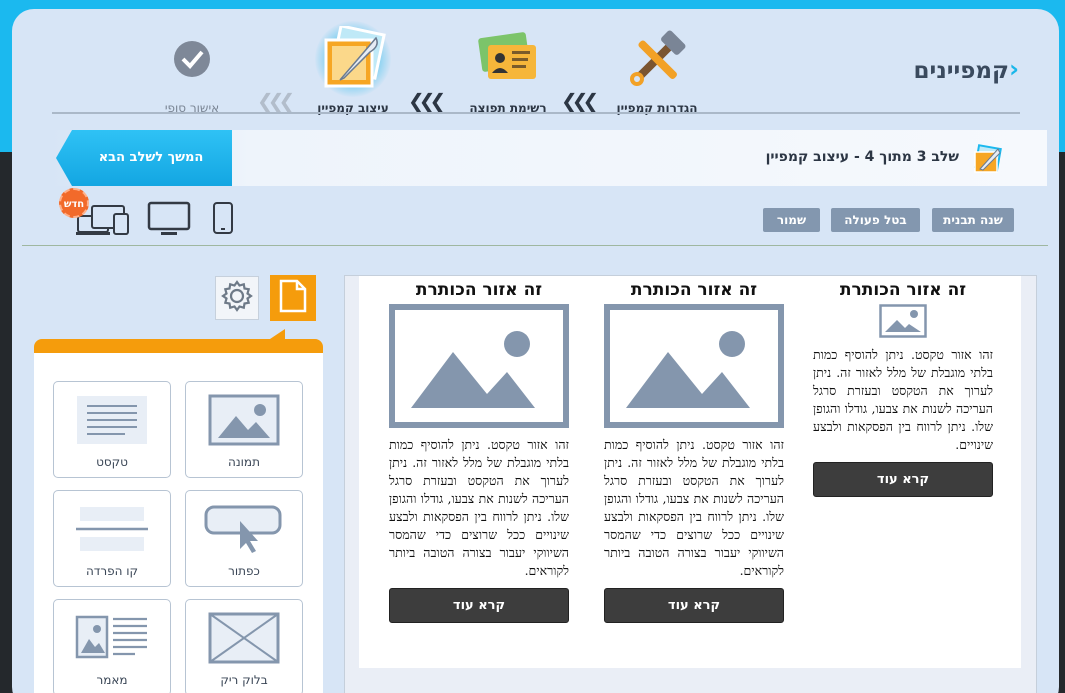 This screenshot has width=1065, height=693. What do you see at coordinates (112, 571) in the screenshot?
I see `divider-block-label: קו הפרדה` at bounding box center [112, 571].